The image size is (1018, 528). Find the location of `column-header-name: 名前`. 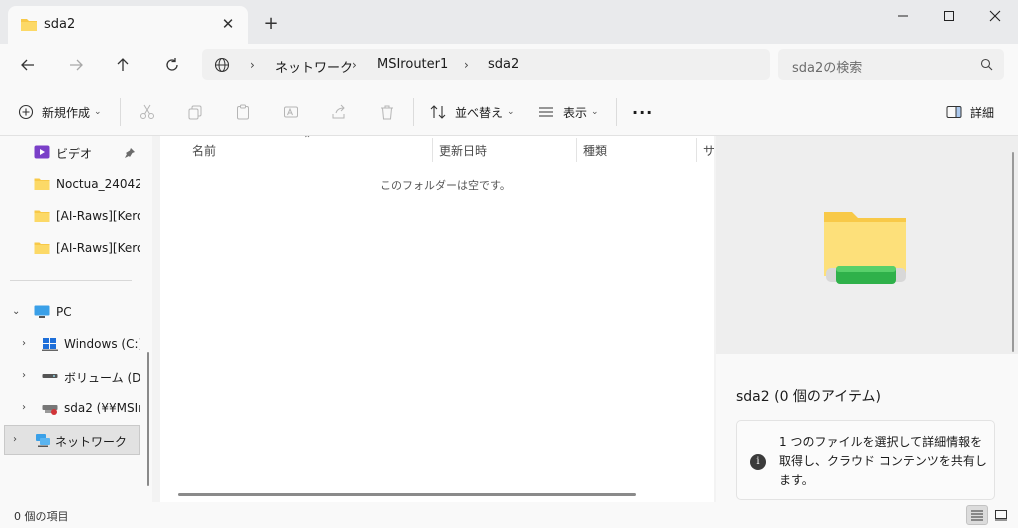

column-header-name: 名前 is located at coordinates (204, 150).